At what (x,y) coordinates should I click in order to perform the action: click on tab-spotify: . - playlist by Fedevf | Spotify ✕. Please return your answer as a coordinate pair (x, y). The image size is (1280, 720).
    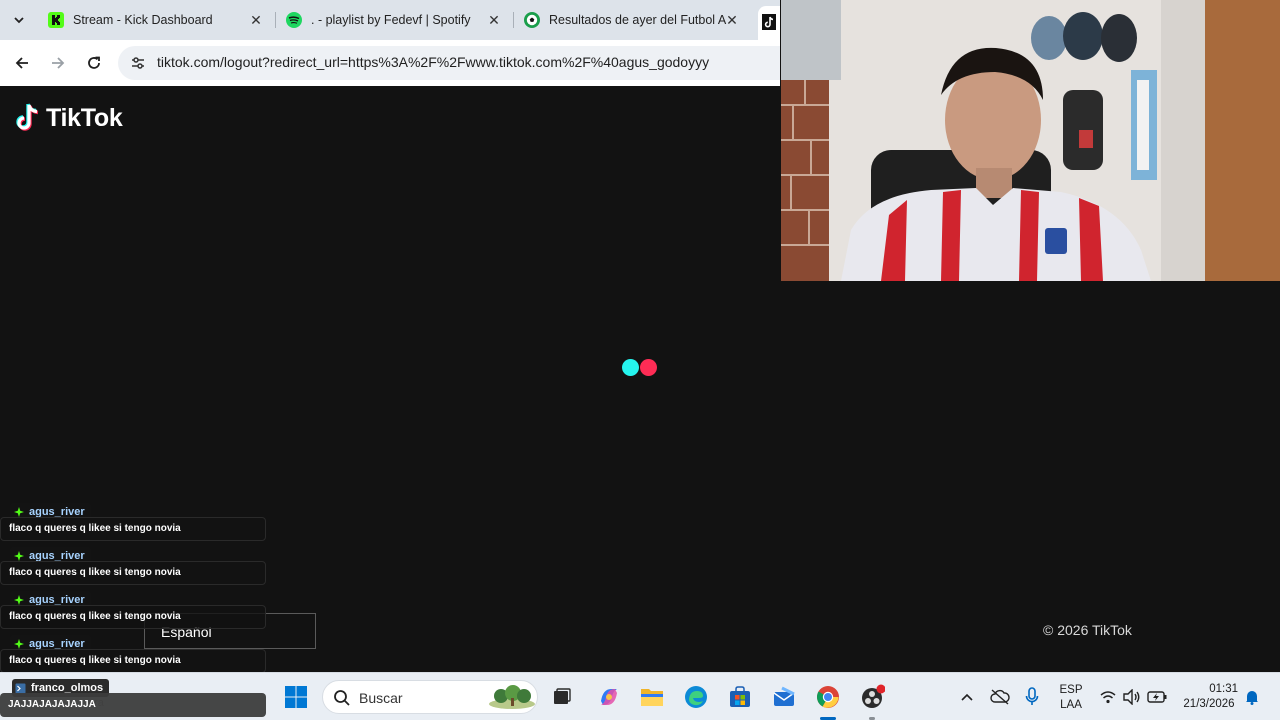
    Looking at the image, I should click on (397, 20).